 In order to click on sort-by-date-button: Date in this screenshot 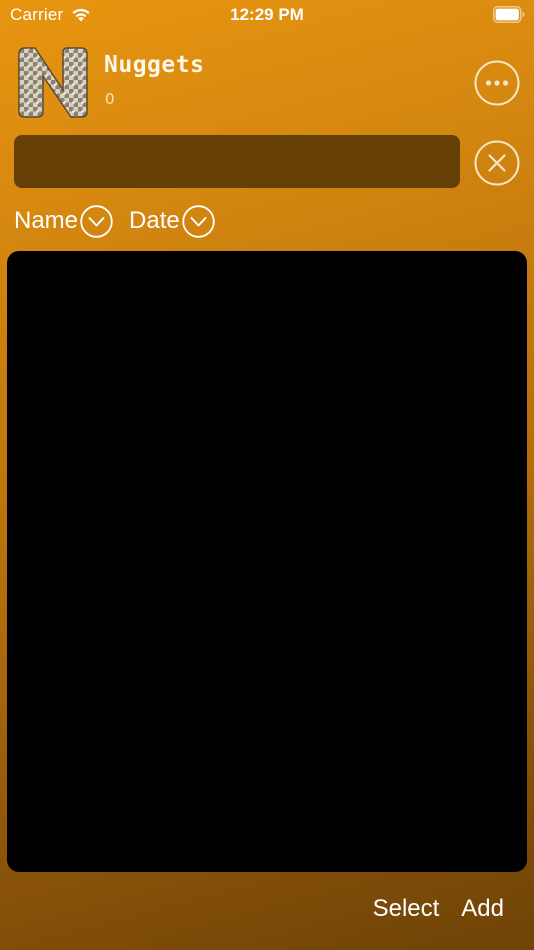, I will do `click(172, 221)`.